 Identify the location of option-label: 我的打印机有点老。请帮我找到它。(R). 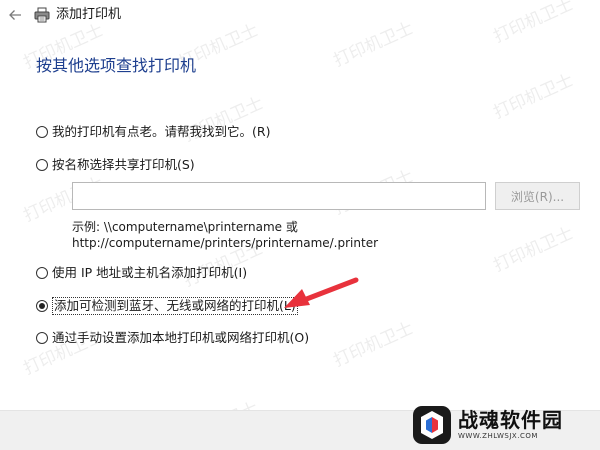
(161, 131).